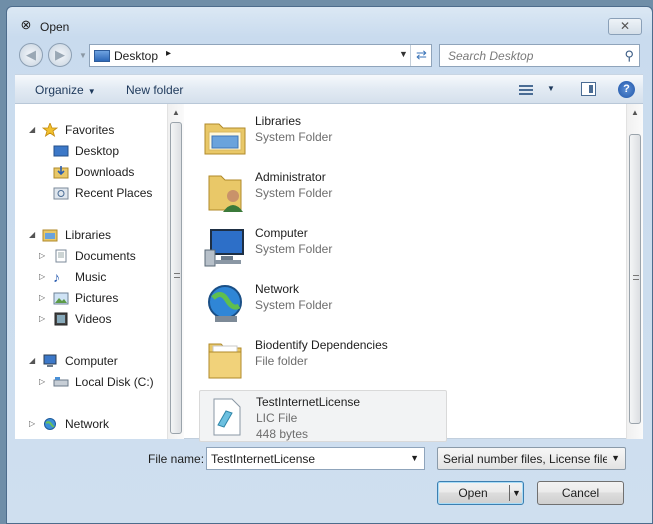  Describe the element at coordinates (225, 136) in the screenshot. I see `libraries-folder-icon` at that location.